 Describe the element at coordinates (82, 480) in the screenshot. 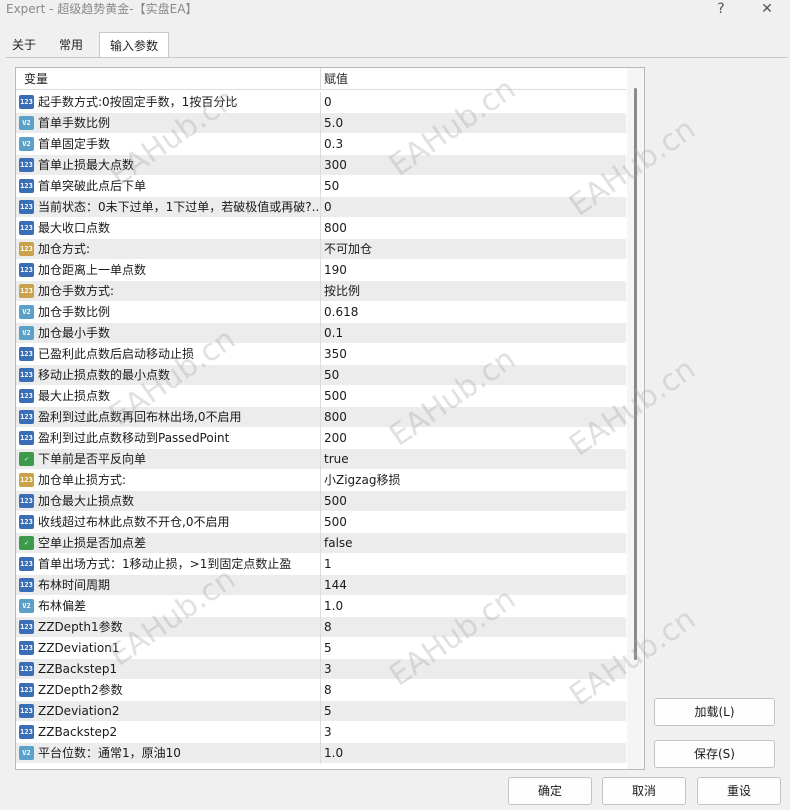

I see `parameter-name: 加仓单止损方式:` at that location.